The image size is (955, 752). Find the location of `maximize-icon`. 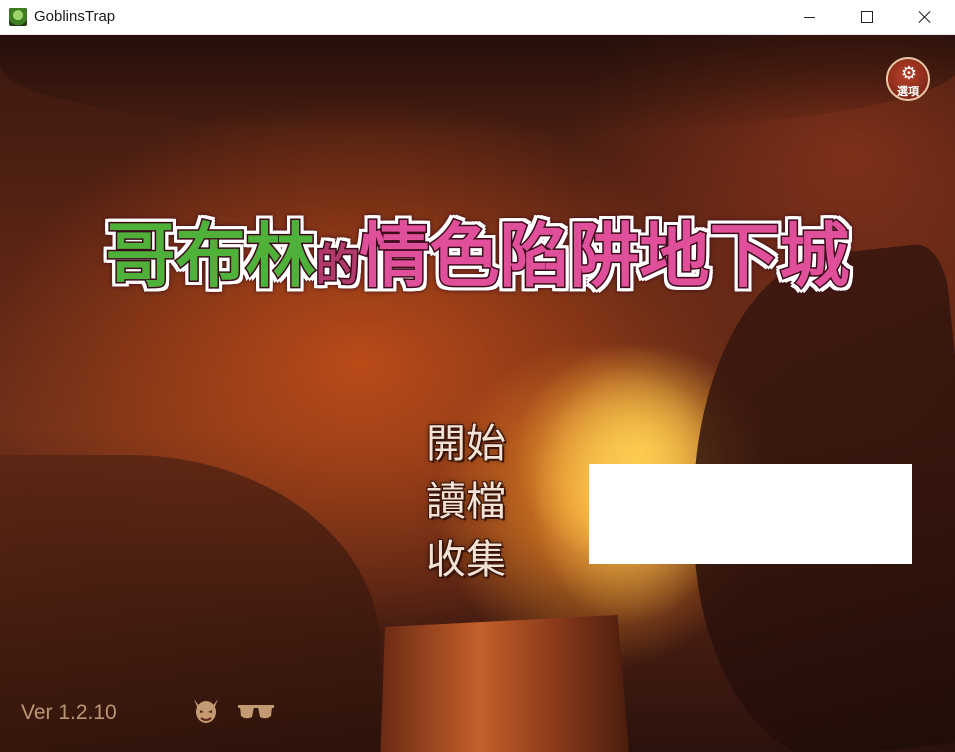

maximize-icon is located at coordinates (867, 17).